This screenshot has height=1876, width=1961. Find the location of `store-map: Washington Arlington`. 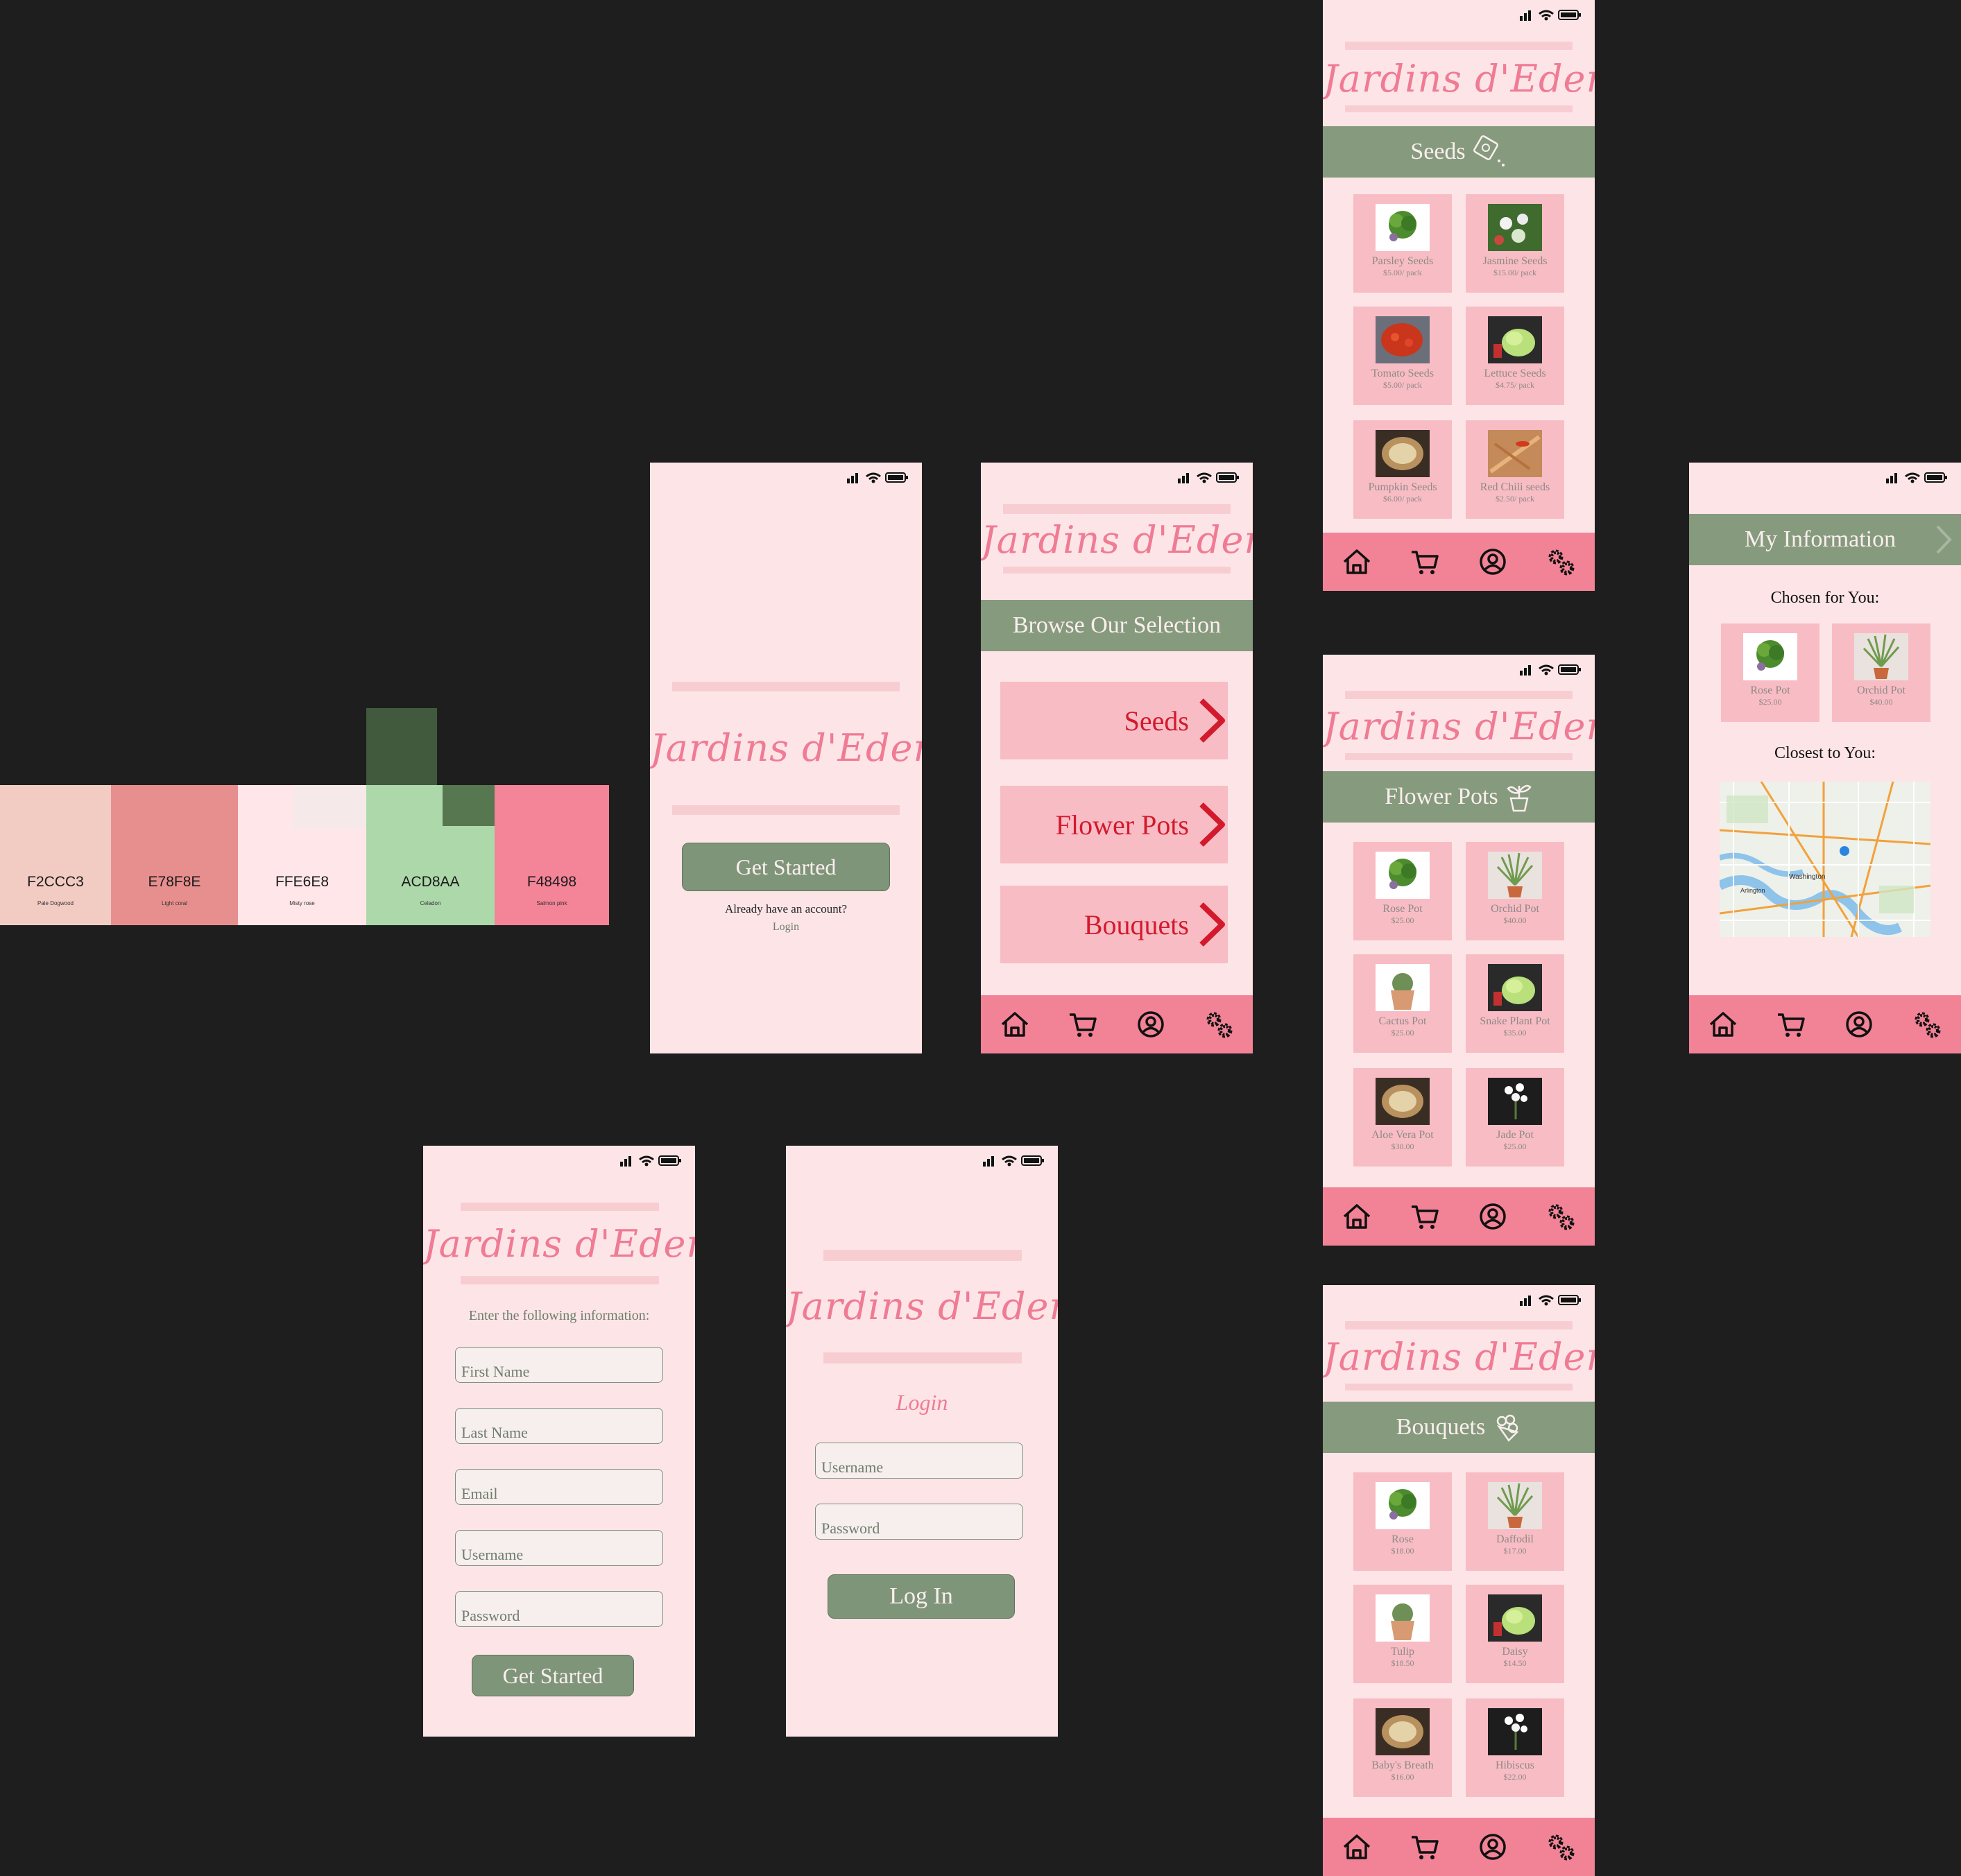

store-map: Washington Arlington is located at coordinates (1825, 859).